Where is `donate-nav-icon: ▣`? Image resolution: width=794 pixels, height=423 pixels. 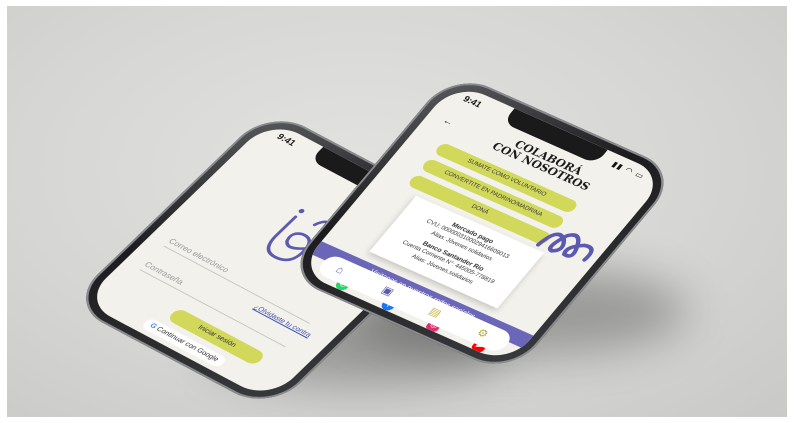
donate-nav-icon: ▣ is located at coordinates (387, 291).